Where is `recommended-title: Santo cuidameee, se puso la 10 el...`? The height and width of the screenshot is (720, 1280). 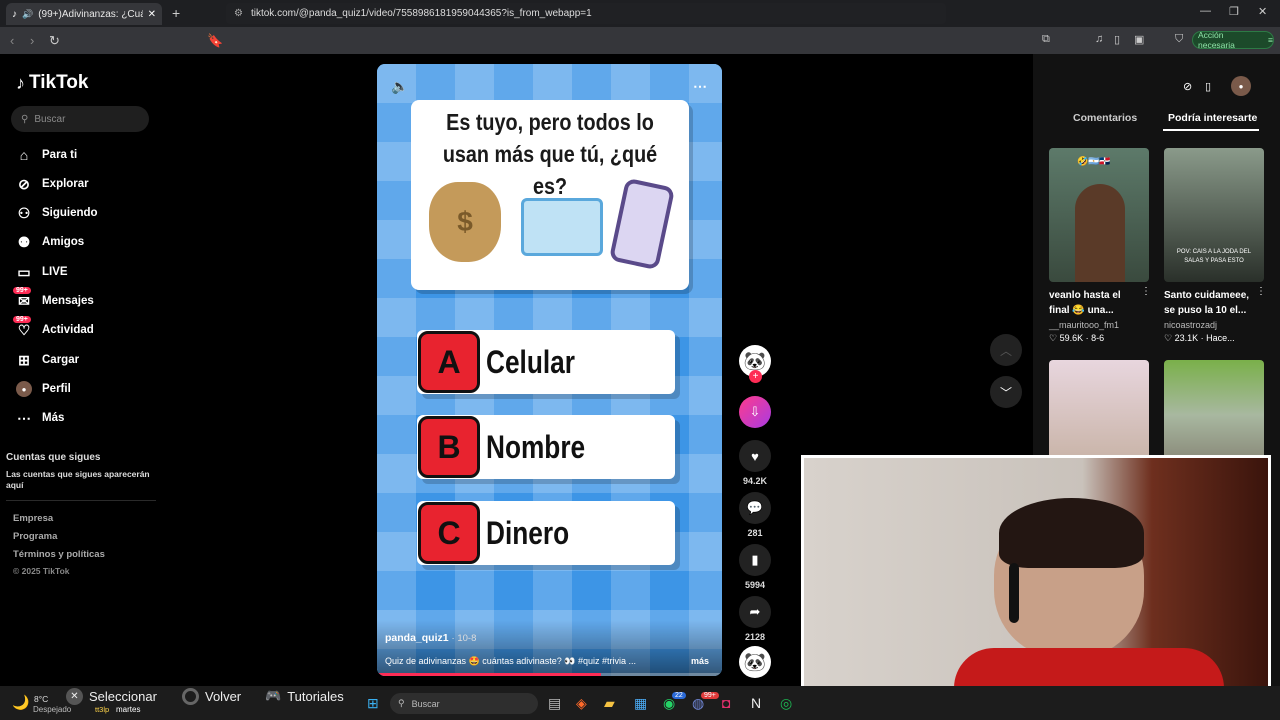
recommended-title: Santo cuidameee, se puso la 10 el... is located at coordinates (1211, 303).